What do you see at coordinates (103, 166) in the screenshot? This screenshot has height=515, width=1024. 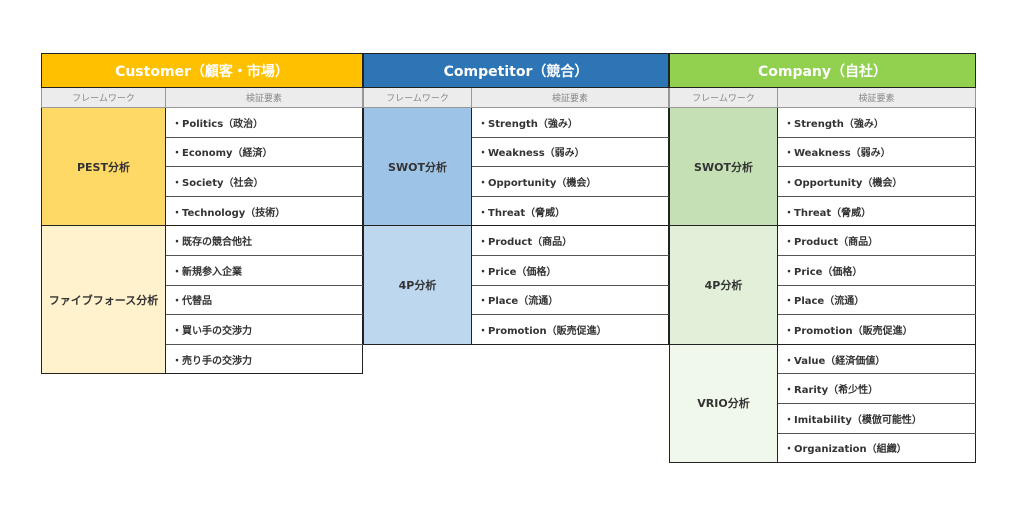 I see `framework-cell: PEST分析` at bounding box center [103, 166].